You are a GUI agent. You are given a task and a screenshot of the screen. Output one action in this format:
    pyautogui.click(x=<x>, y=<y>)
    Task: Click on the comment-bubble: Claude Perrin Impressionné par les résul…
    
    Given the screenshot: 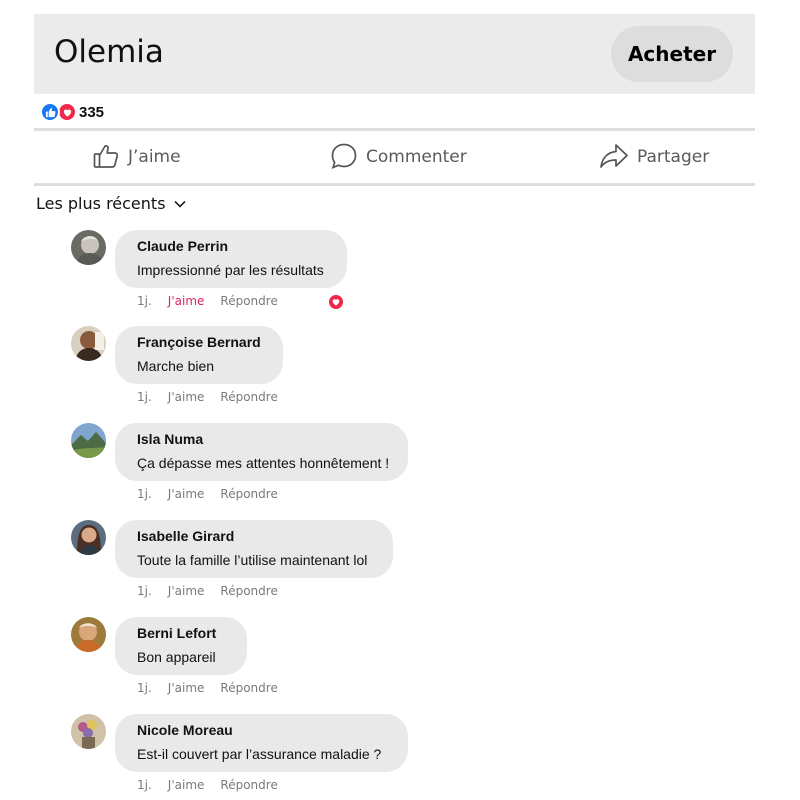 What is the action you would take?
    pyautogui.click(x=231, y=259)
    